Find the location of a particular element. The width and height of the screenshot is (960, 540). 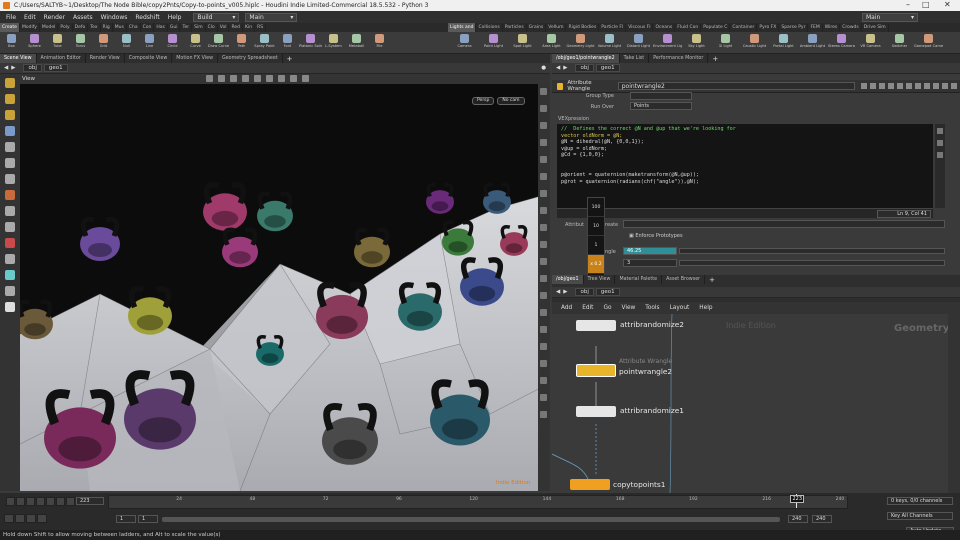

viewer-tab-render-view: Render View is located at coordinates (105, 58).